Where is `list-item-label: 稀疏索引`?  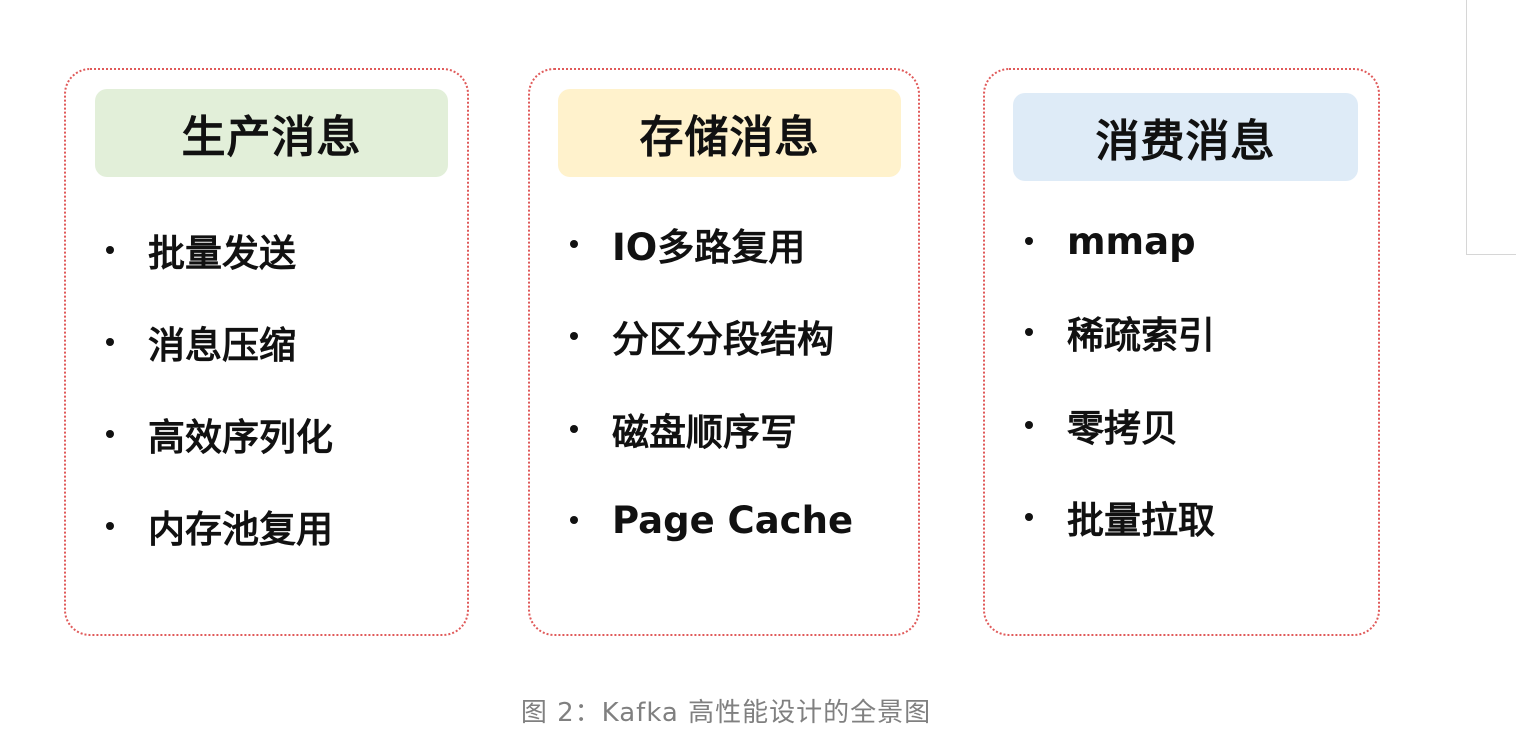 list-item-label: 稀疏索引 is located at coordinates (1141, 335).